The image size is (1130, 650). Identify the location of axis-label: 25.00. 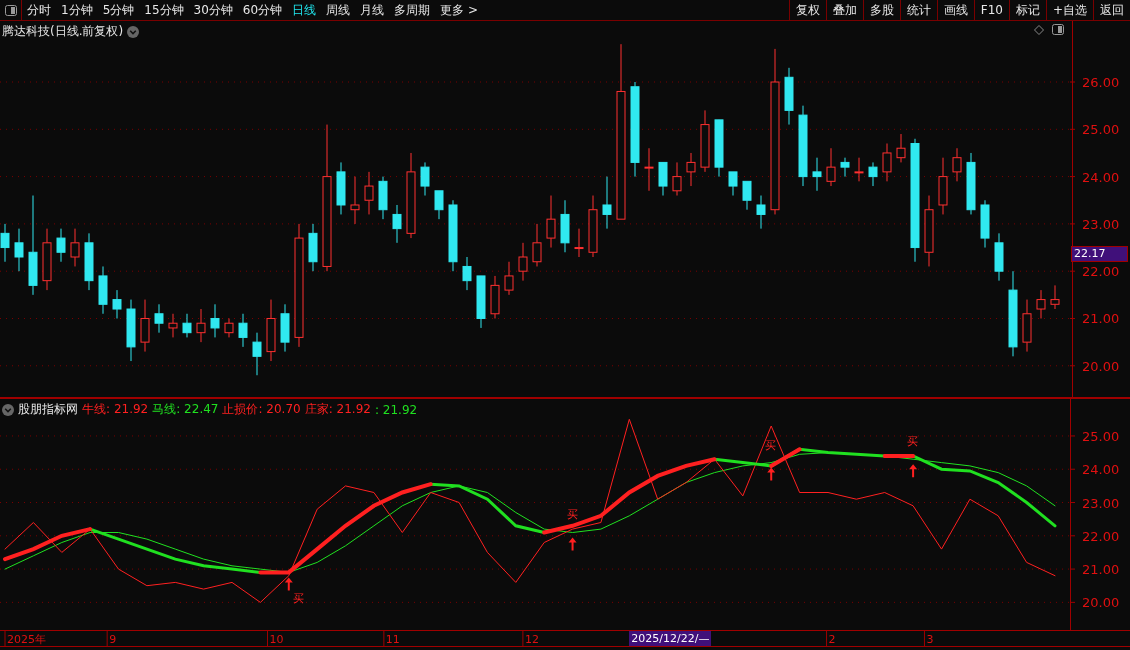
(1101, 130).